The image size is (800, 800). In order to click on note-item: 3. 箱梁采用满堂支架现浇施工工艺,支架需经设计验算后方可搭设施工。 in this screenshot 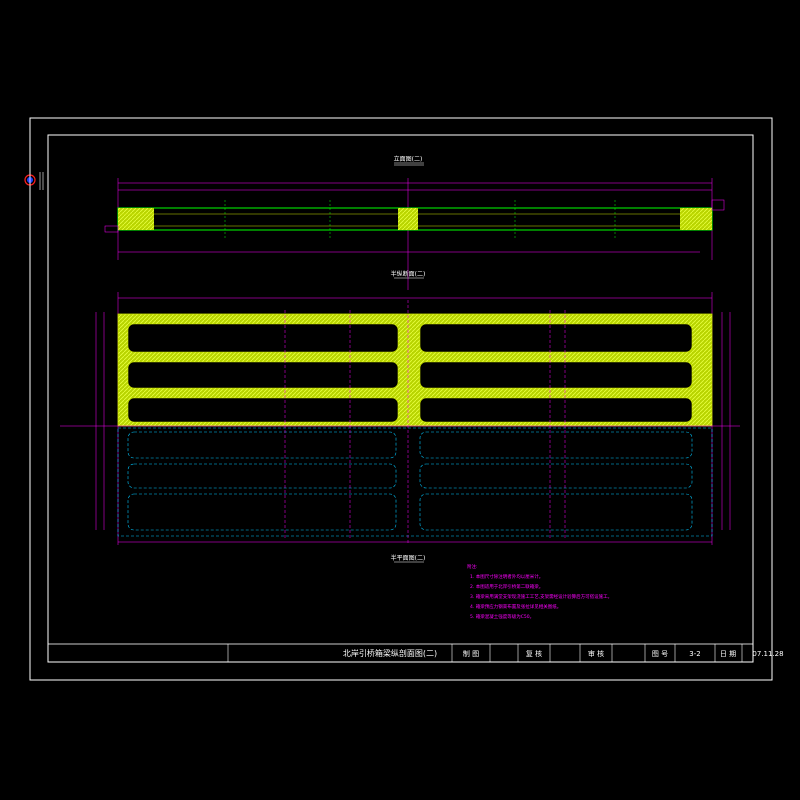, I will do `click(541, 596)`.